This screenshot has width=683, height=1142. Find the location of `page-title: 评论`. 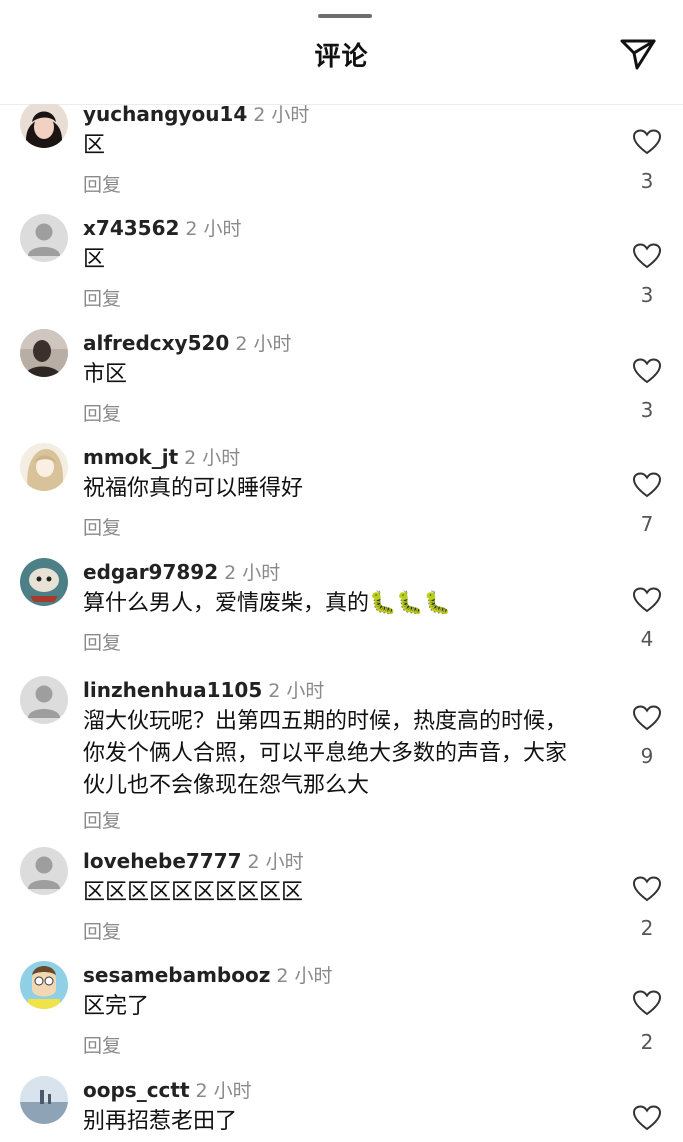

page-title: 评论 is located at coordinates (341, 57).